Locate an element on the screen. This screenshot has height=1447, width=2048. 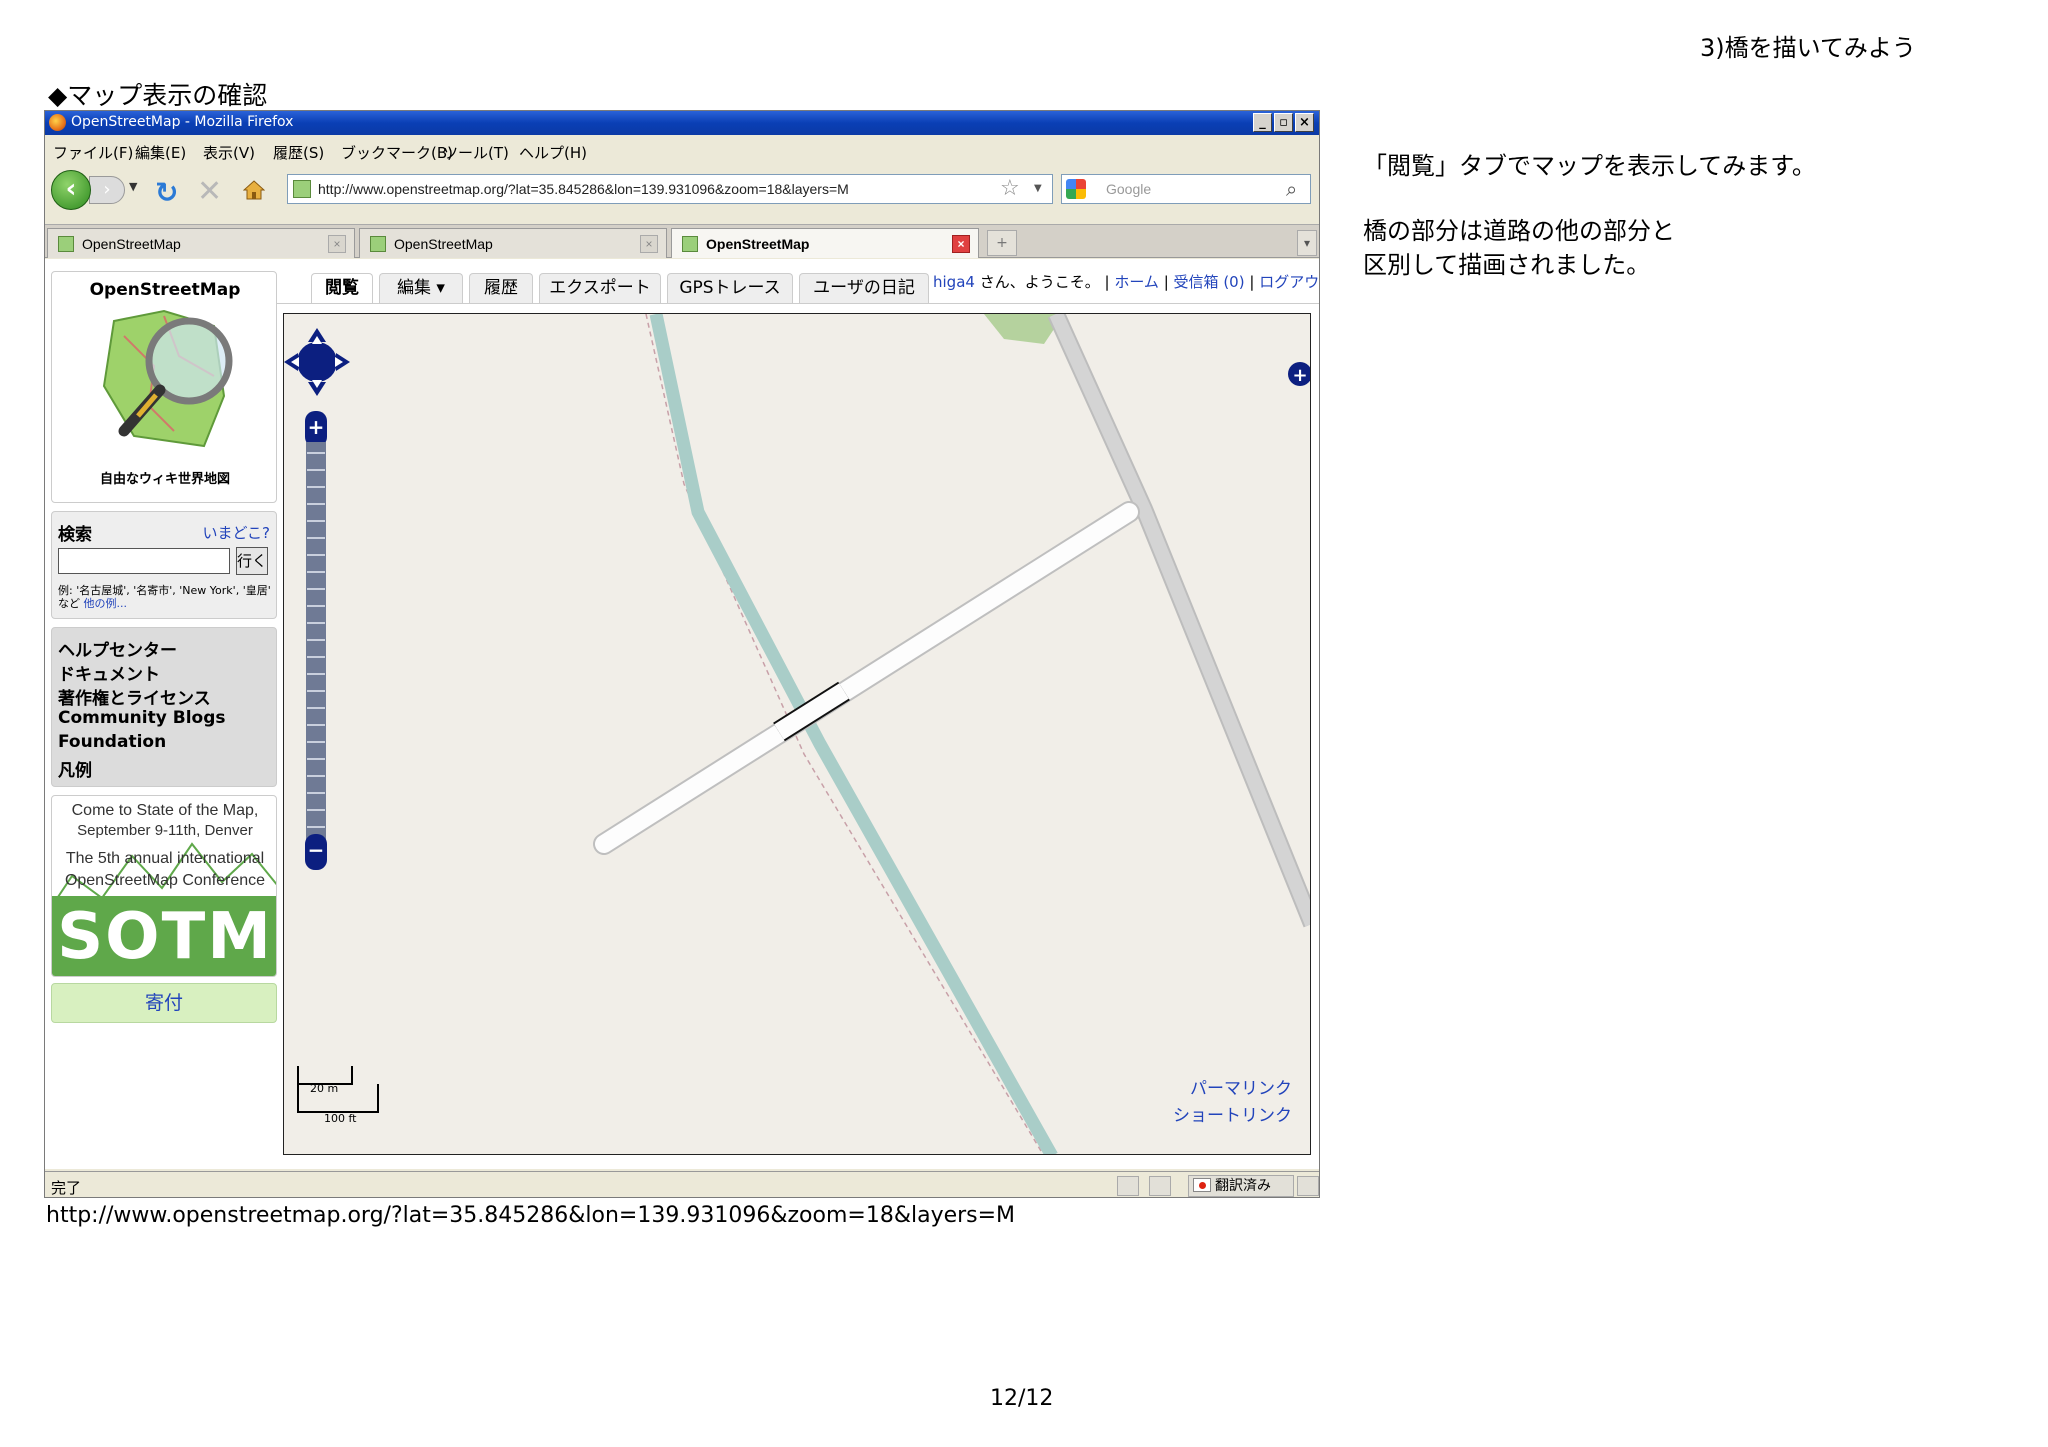
osm-logo is located at coordinates (169, 381).